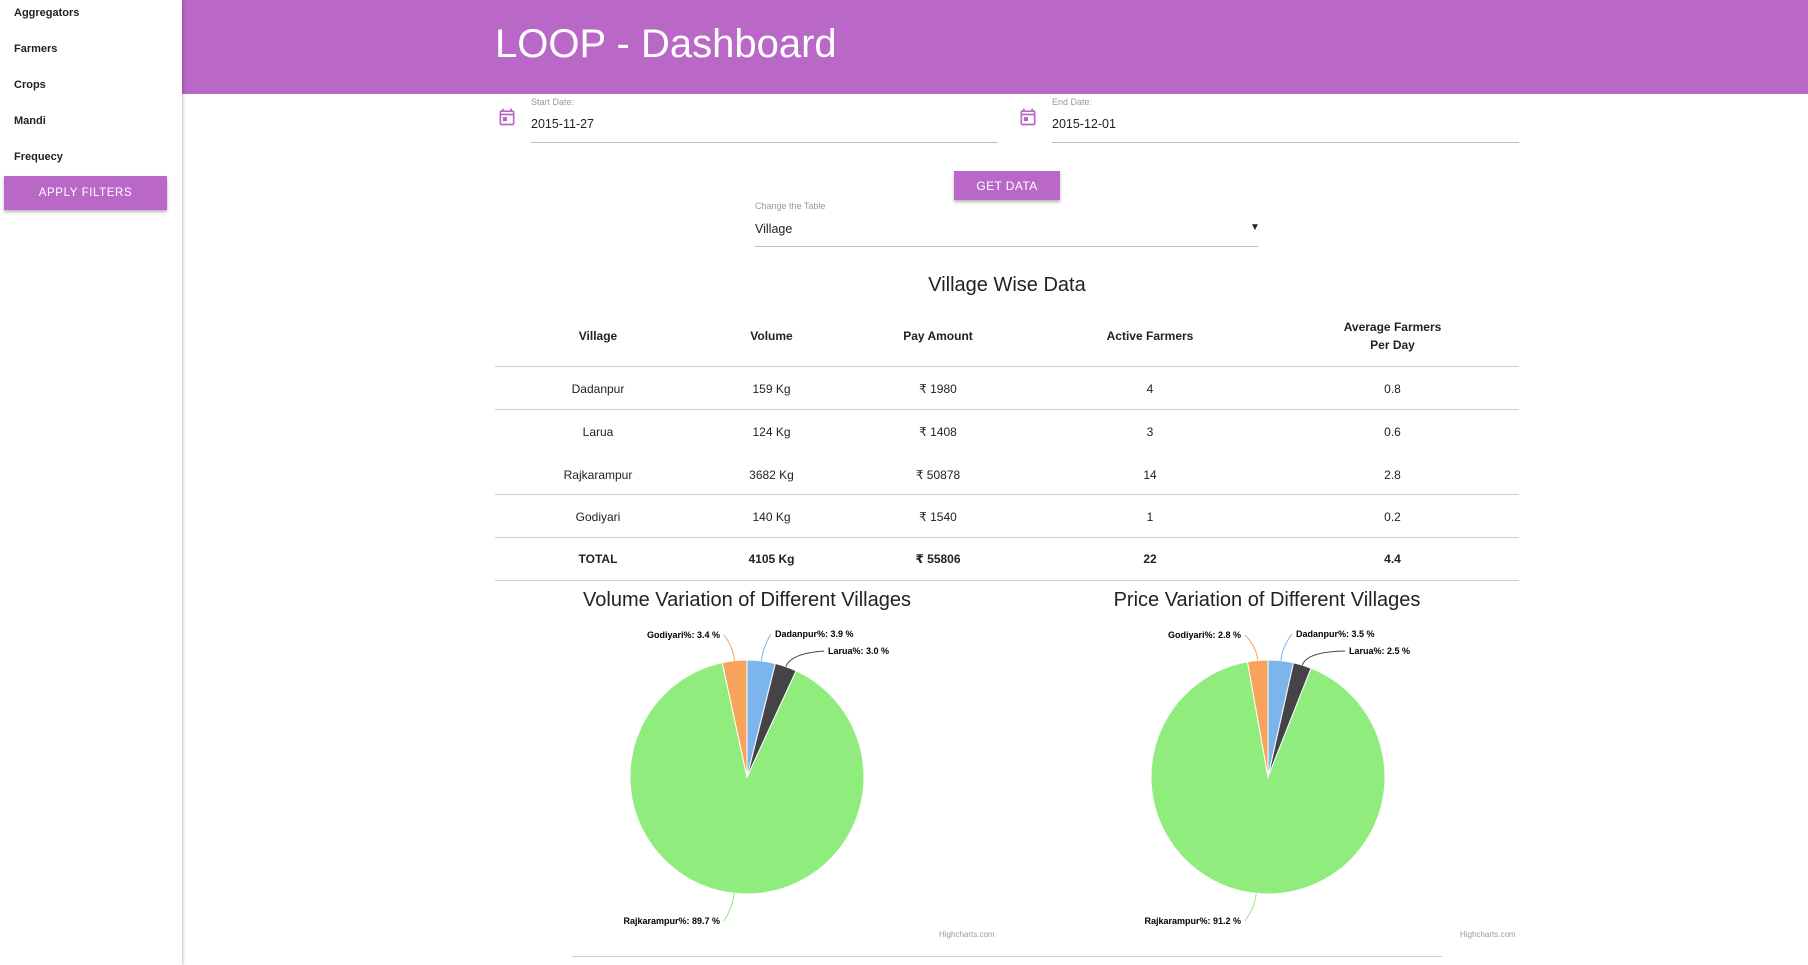 The height and width of the screenshot is (965, 1808). I want to click on end-date-underline, so click(1285, 142).